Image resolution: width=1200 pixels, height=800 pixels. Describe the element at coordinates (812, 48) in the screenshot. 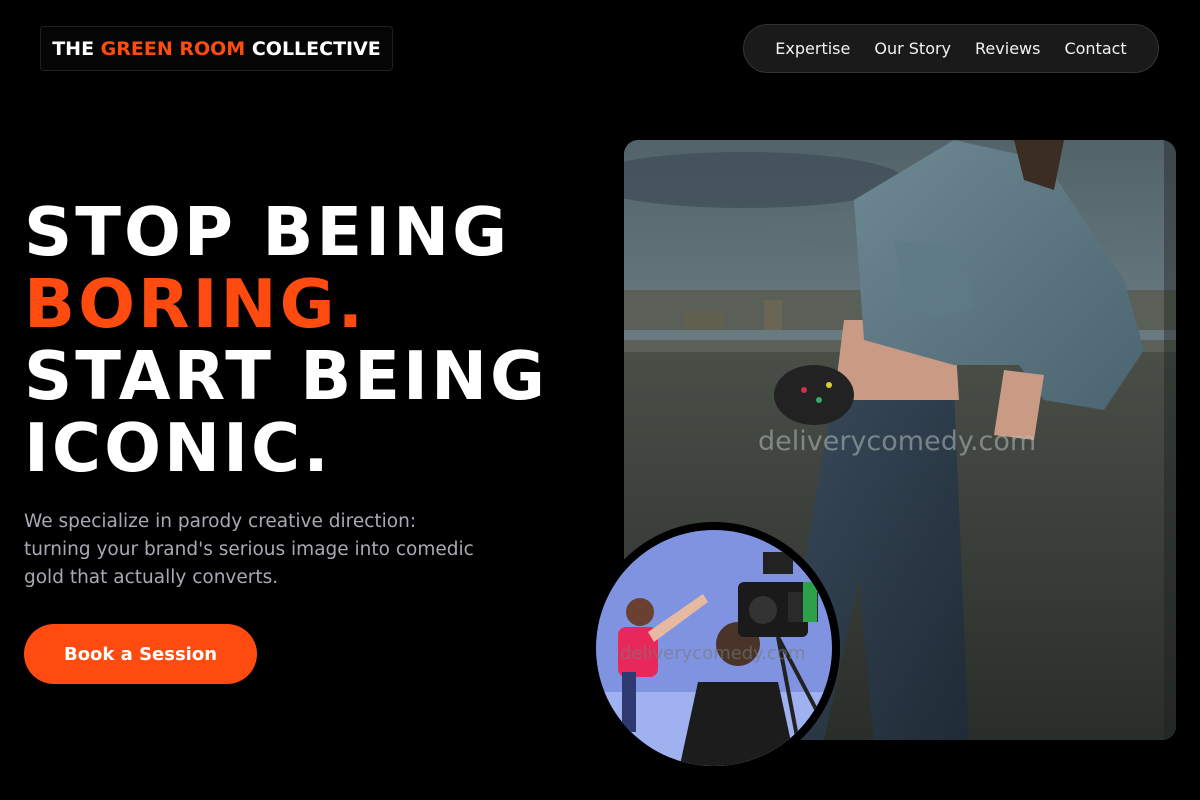

I see `nav-item-expertise: Expertise` at that location.